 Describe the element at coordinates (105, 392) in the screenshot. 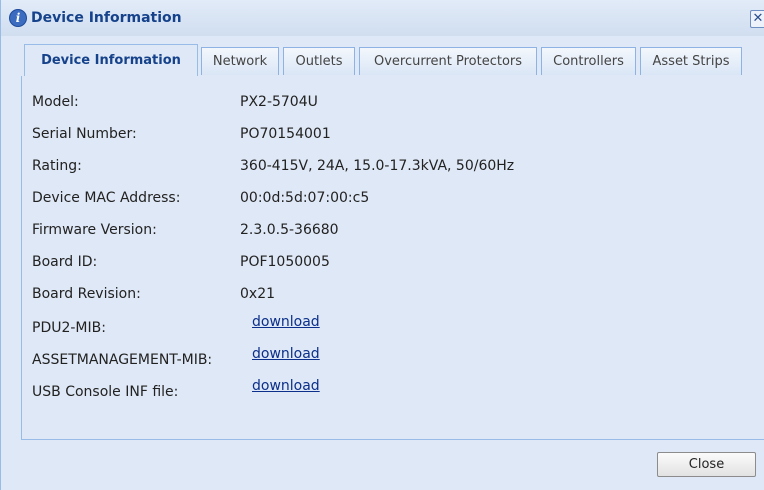

I see `detail-label: USB Console INF file:` at that location.